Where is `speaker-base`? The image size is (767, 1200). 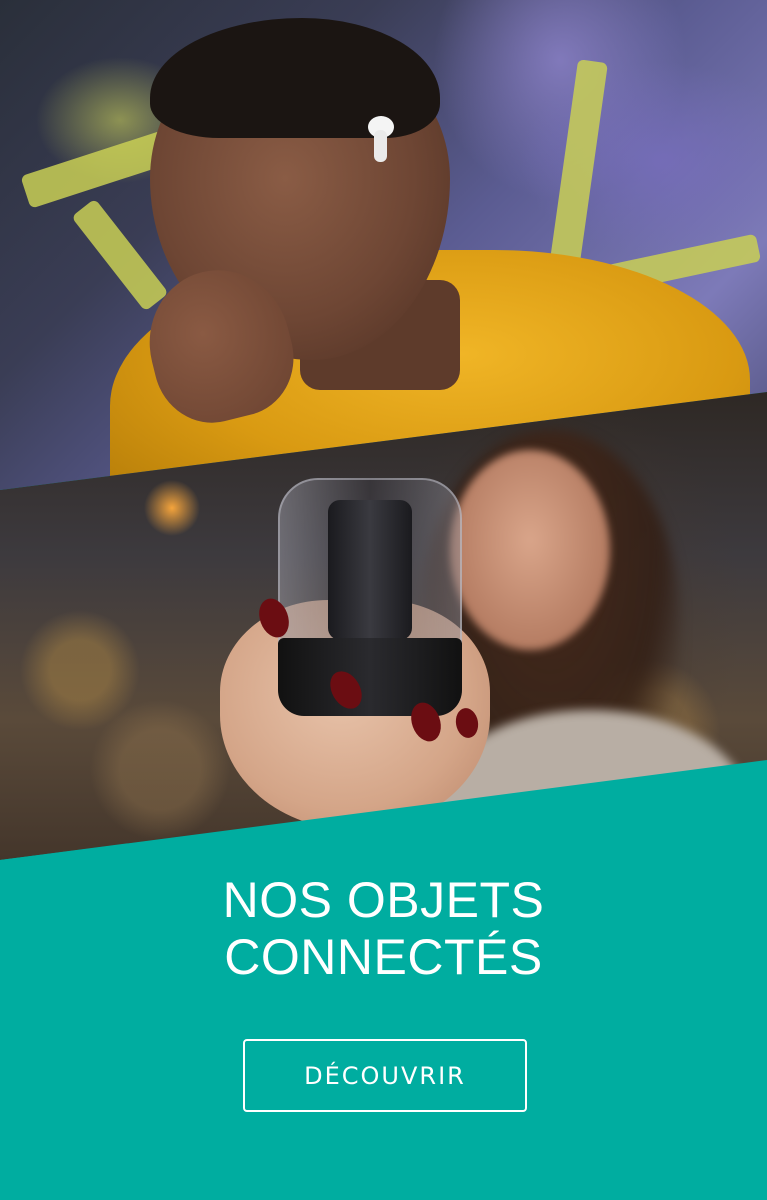 speaker-base is located at coordinates (370, 677).